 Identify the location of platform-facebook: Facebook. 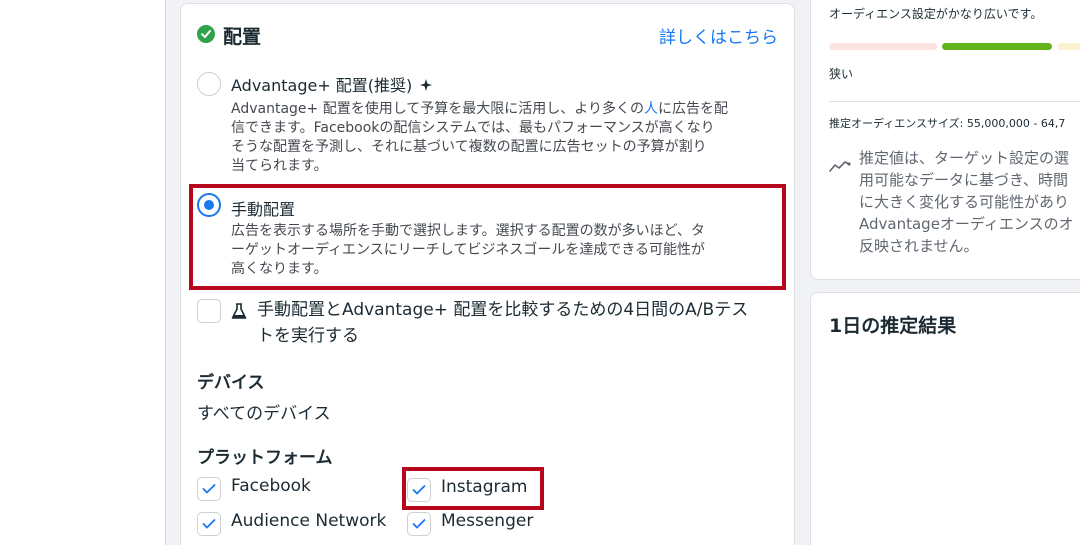
(287, 489).